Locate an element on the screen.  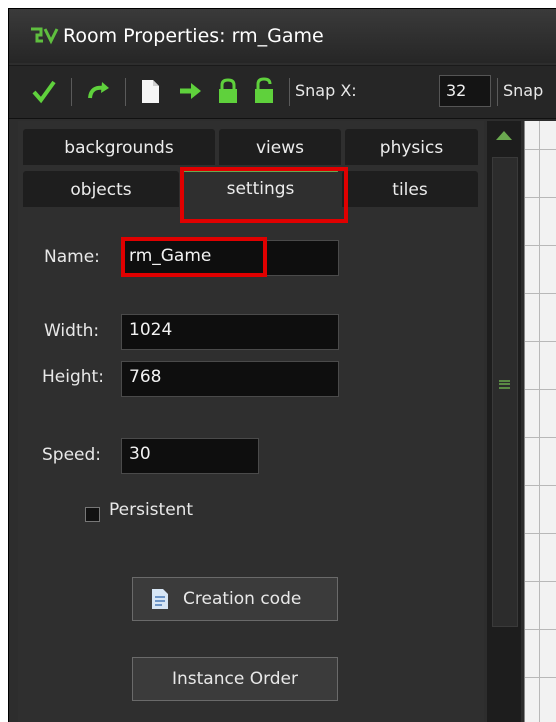
tab-physics: physics is located at coordinates (411, 147).